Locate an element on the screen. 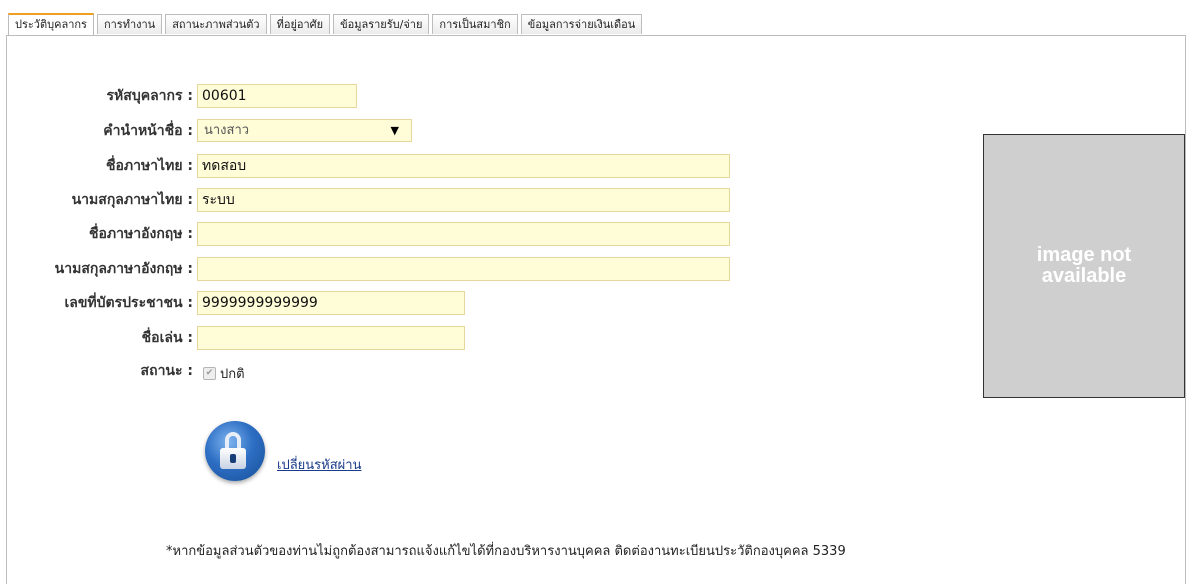  tab-personal-status: สถานะภาพส่วนตัว is located at coordinates (216, 24).